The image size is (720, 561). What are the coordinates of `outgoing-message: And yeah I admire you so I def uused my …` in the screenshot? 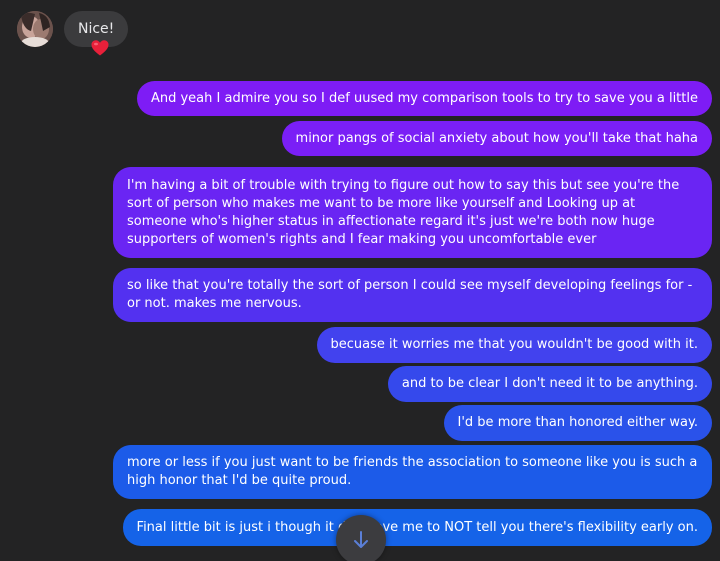 It's located at (424, 98).